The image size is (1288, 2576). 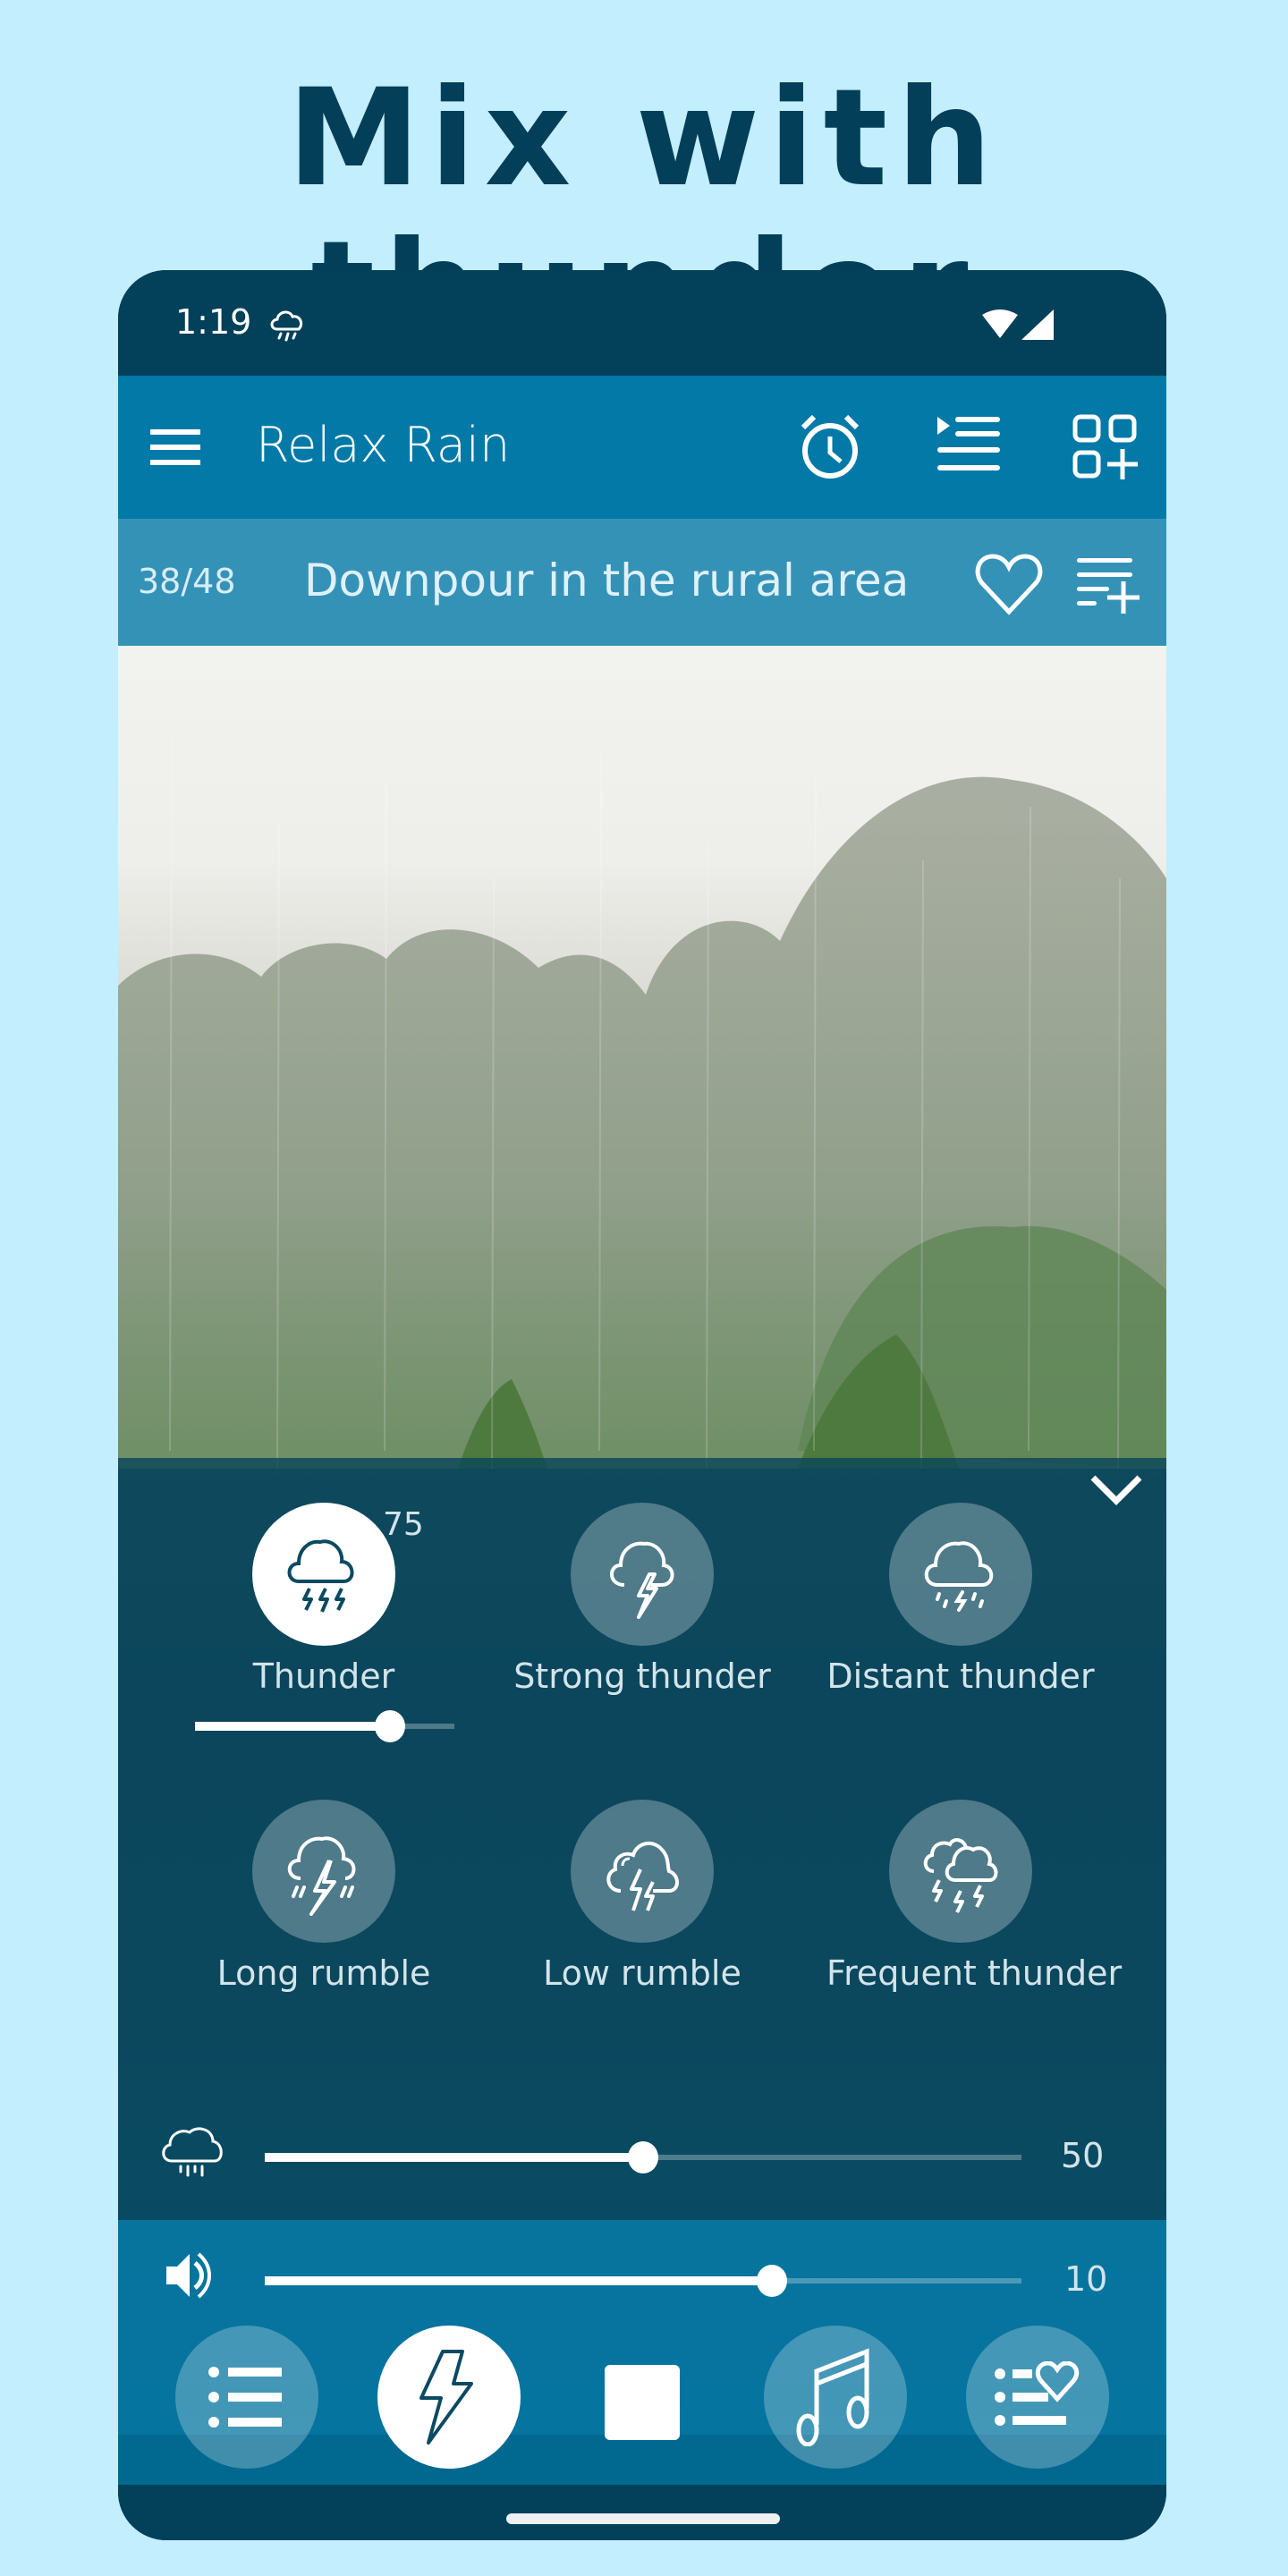 What do you see at coordinates (1037, 324) in the screenshot?
I see `cell-signal-icon` at bounding box center [1037, 324].